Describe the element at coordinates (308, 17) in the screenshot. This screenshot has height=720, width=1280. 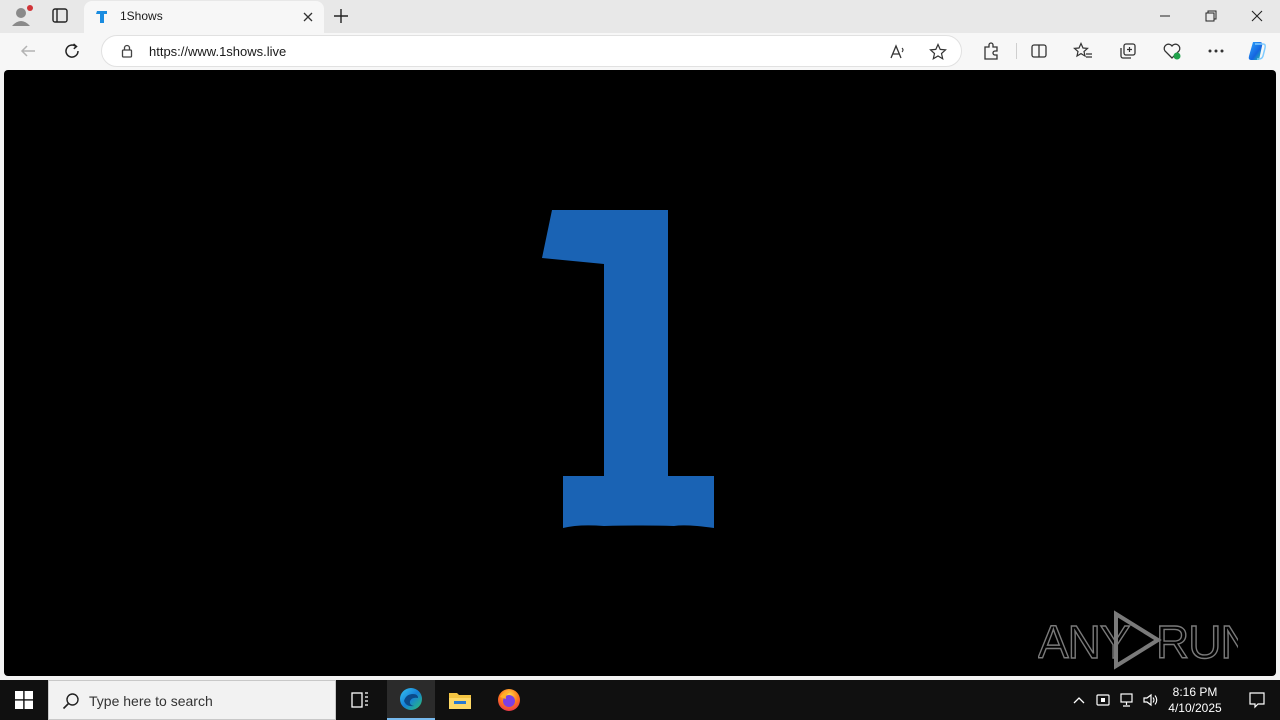
I see `close-tab-icon` at that location.